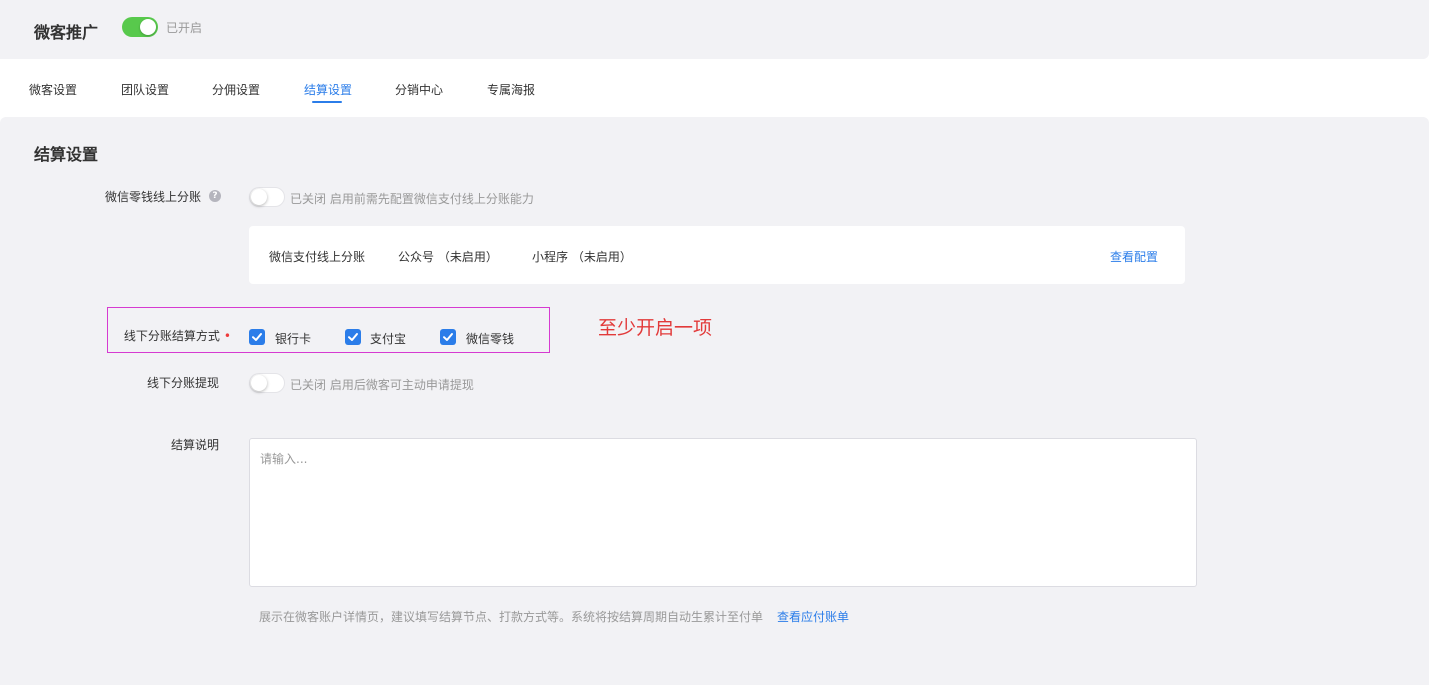 The width and height of the screenshot is (1432, 685). What do you see at coordinates (327, 102) in the screenshot?
I see `active-tab-indicator` at bounding box center [327, 102].